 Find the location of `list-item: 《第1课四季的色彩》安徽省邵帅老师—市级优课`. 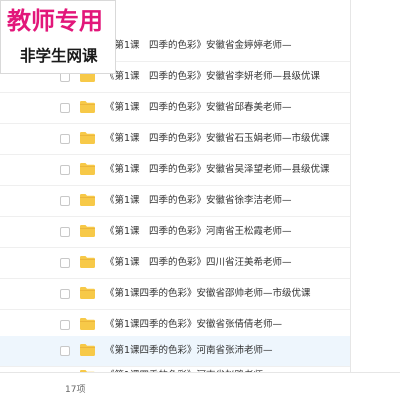

list-item: 《第1课四季的色彩》安徽省邵帅老师—市级优课 is located at coordinates (175, 294).